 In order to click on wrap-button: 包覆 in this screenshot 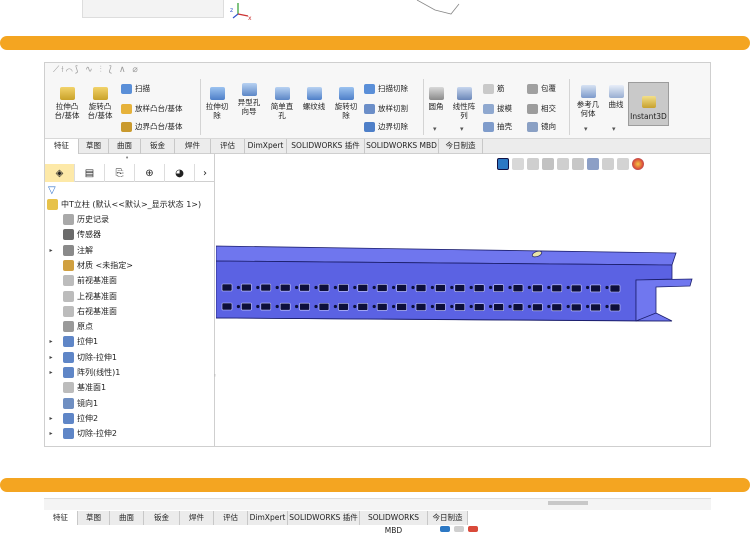, I will do `click(541, 88)`.